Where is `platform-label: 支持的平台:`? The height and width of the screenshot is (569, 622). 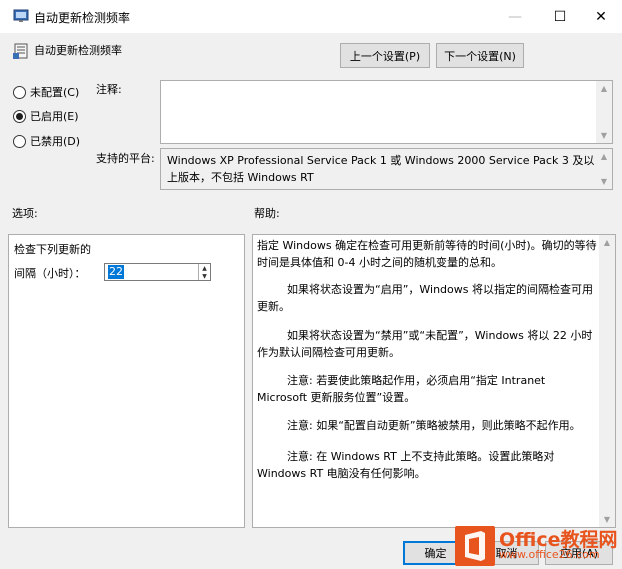
platform-label: 支持的平台: is located at coordinates (125, 158).